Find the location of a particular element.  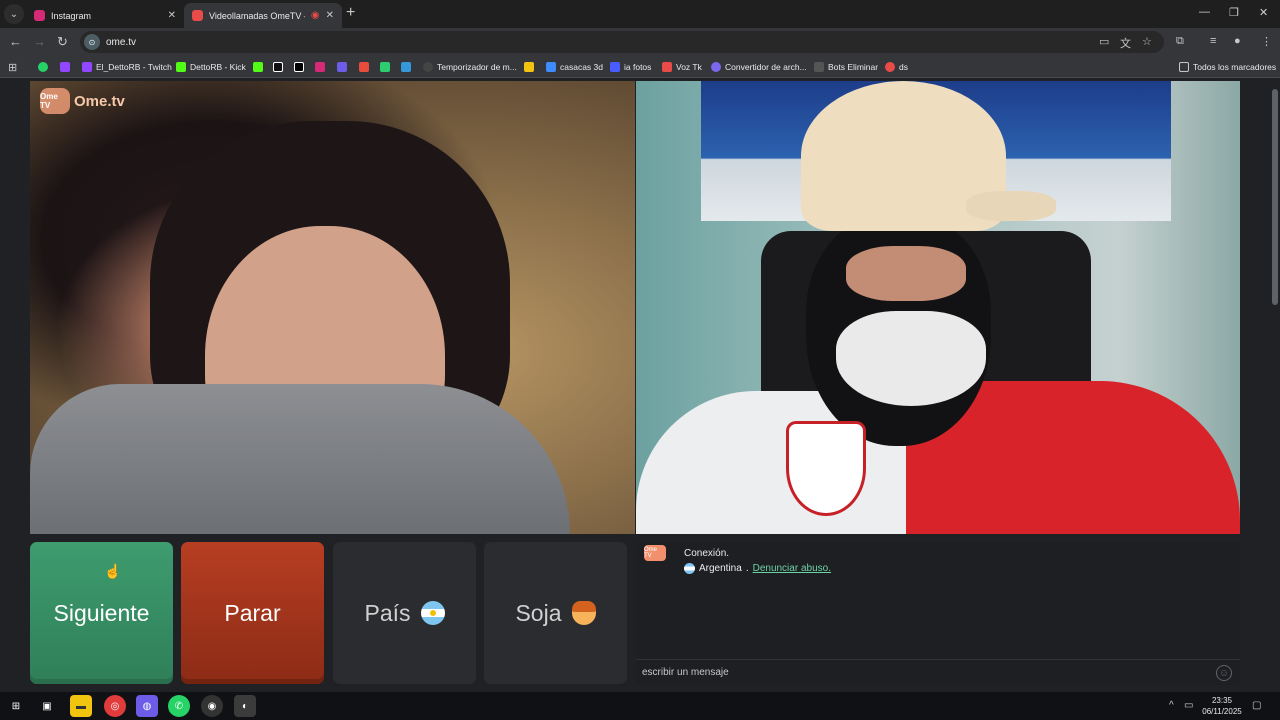

restore-icon: ❐ is located at coordinates (1234, 12).